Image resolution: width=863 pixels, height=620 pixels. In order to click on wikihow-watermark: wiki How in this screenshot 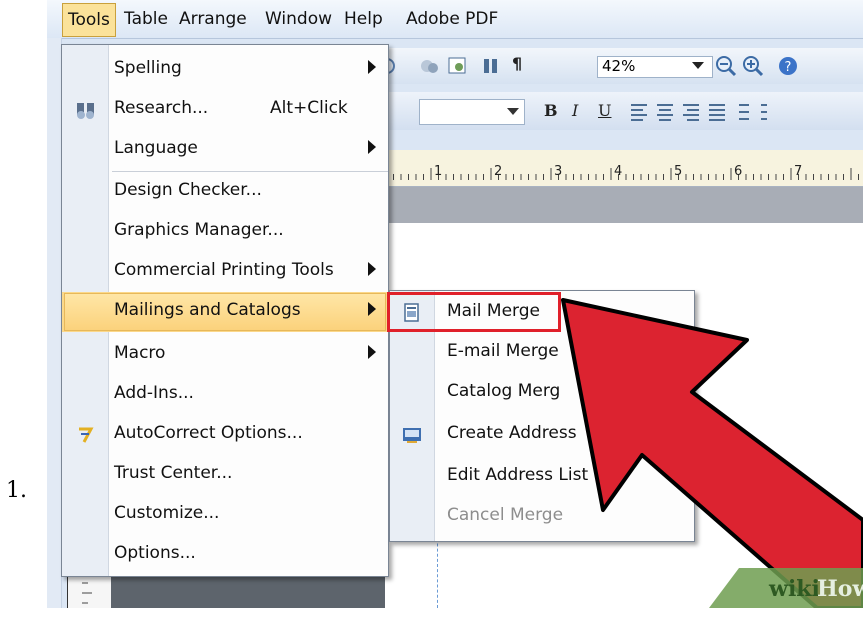, I will do `click(786, 588)`.